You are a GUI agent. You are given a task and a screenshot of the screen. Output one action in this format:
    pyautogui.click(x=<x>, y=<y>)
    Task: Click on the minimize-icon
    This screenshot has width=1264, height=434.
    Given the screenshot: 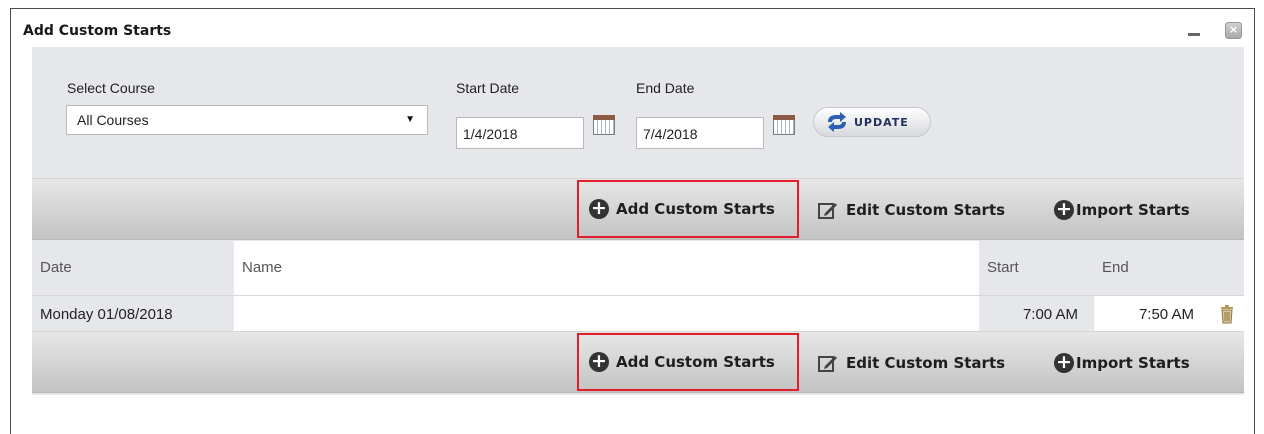 What is the action you would take?
    pyautogui.click(x=1195, y=28)
    